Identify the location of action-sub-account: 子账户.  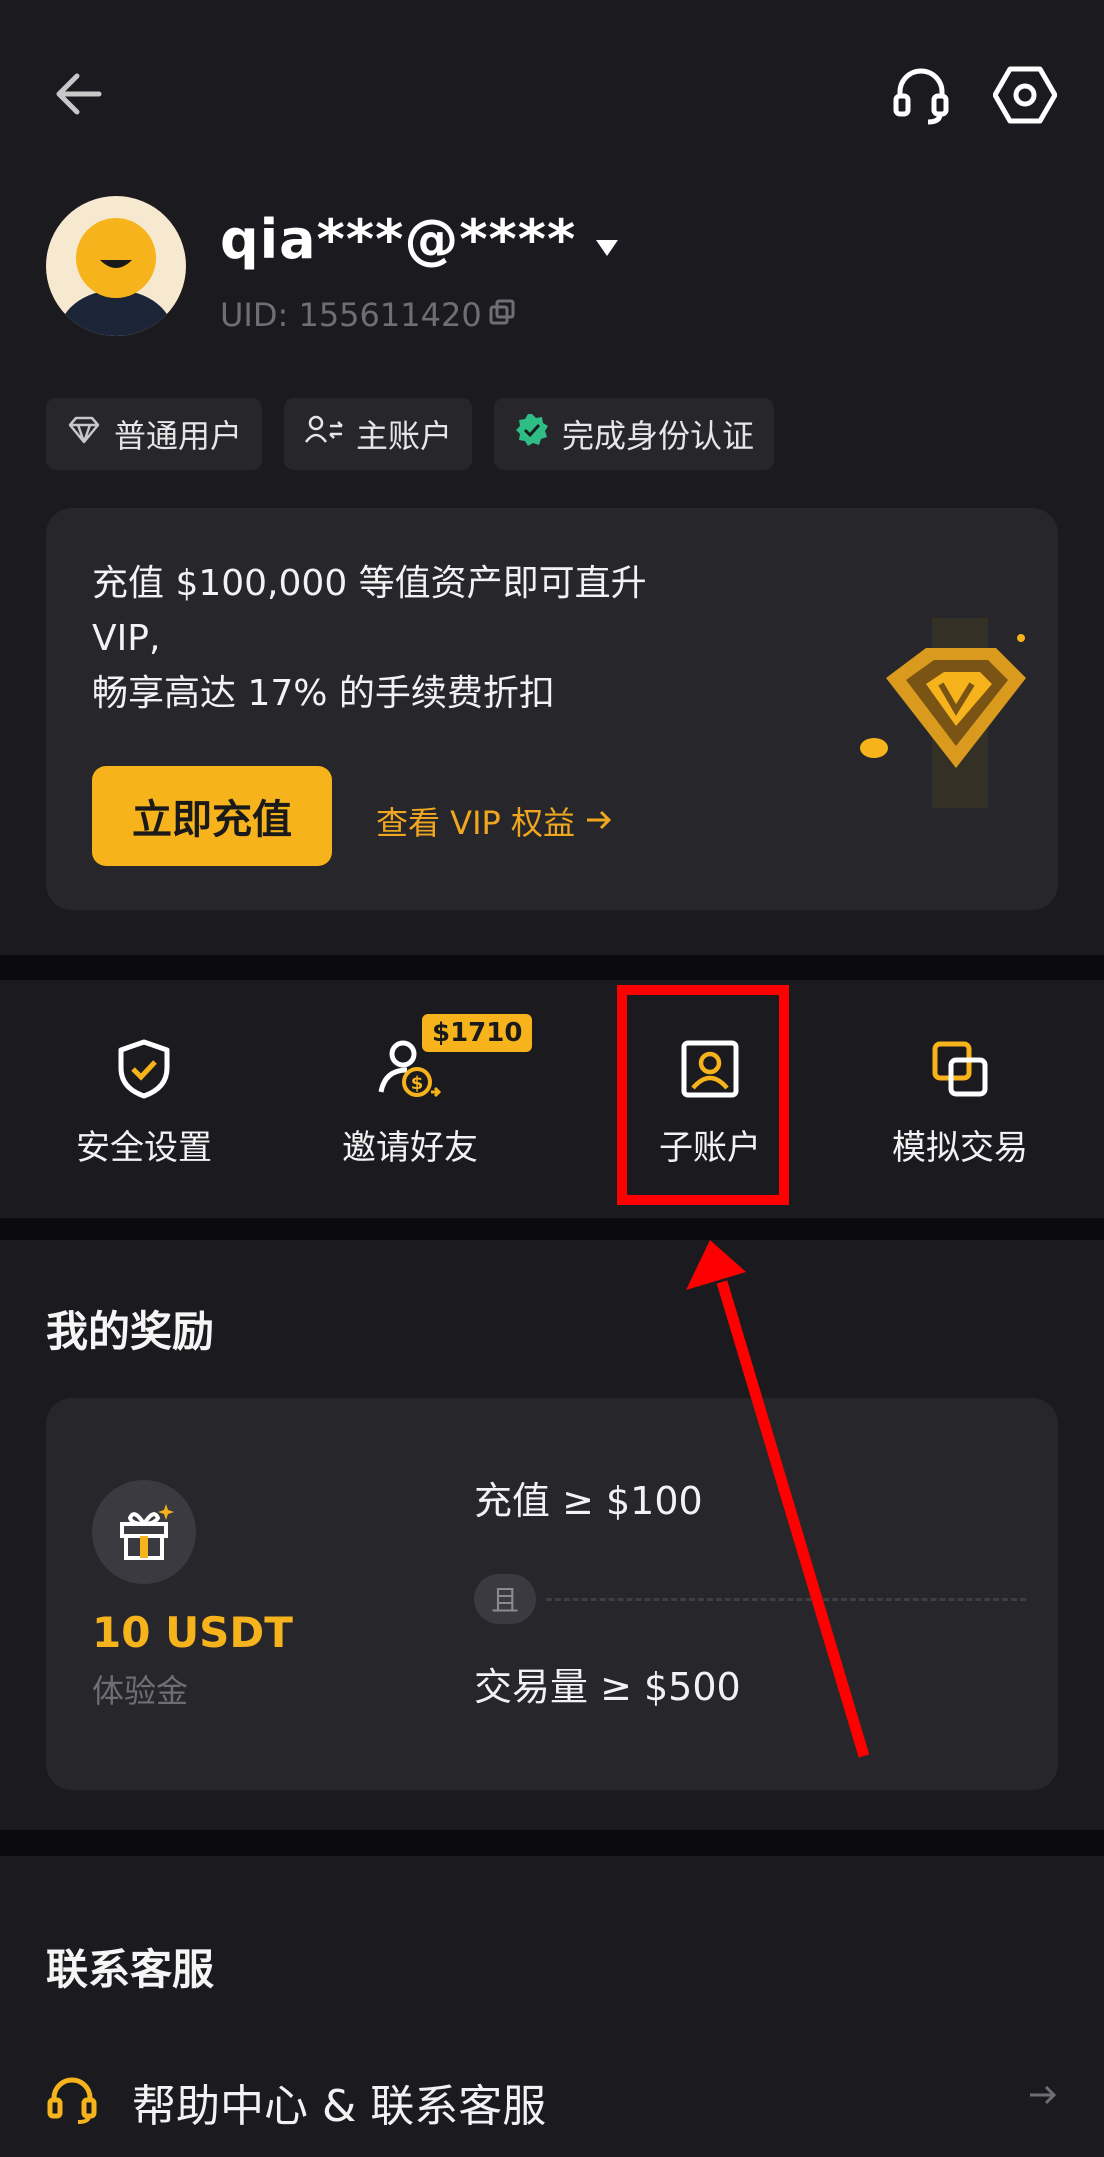
(710, 1099).